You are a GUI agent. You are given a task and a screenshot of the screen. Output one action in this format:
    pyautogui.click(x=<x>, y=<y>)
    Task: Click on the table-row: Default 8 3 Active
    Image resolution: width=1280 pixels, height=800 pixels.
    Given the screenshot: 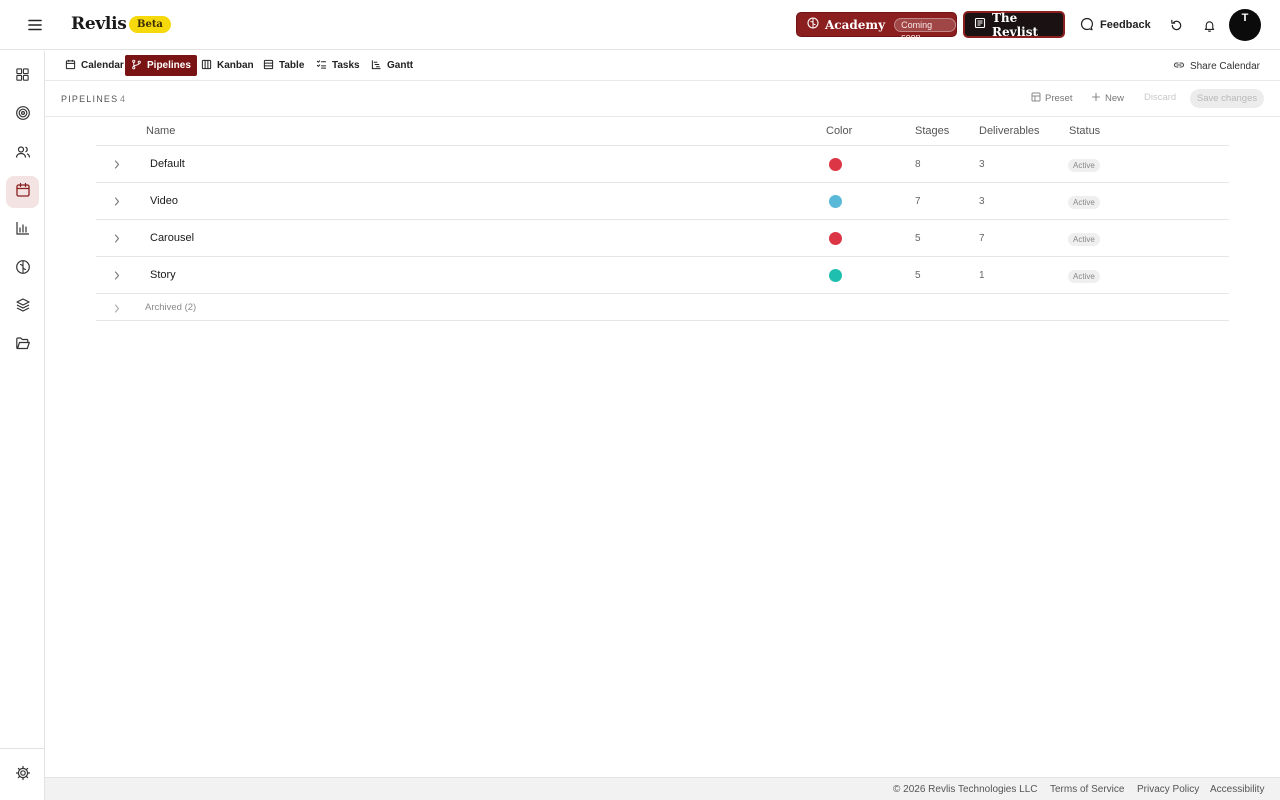 What is the action you would take?
    pyautogui.click(x=662, y=164)
    